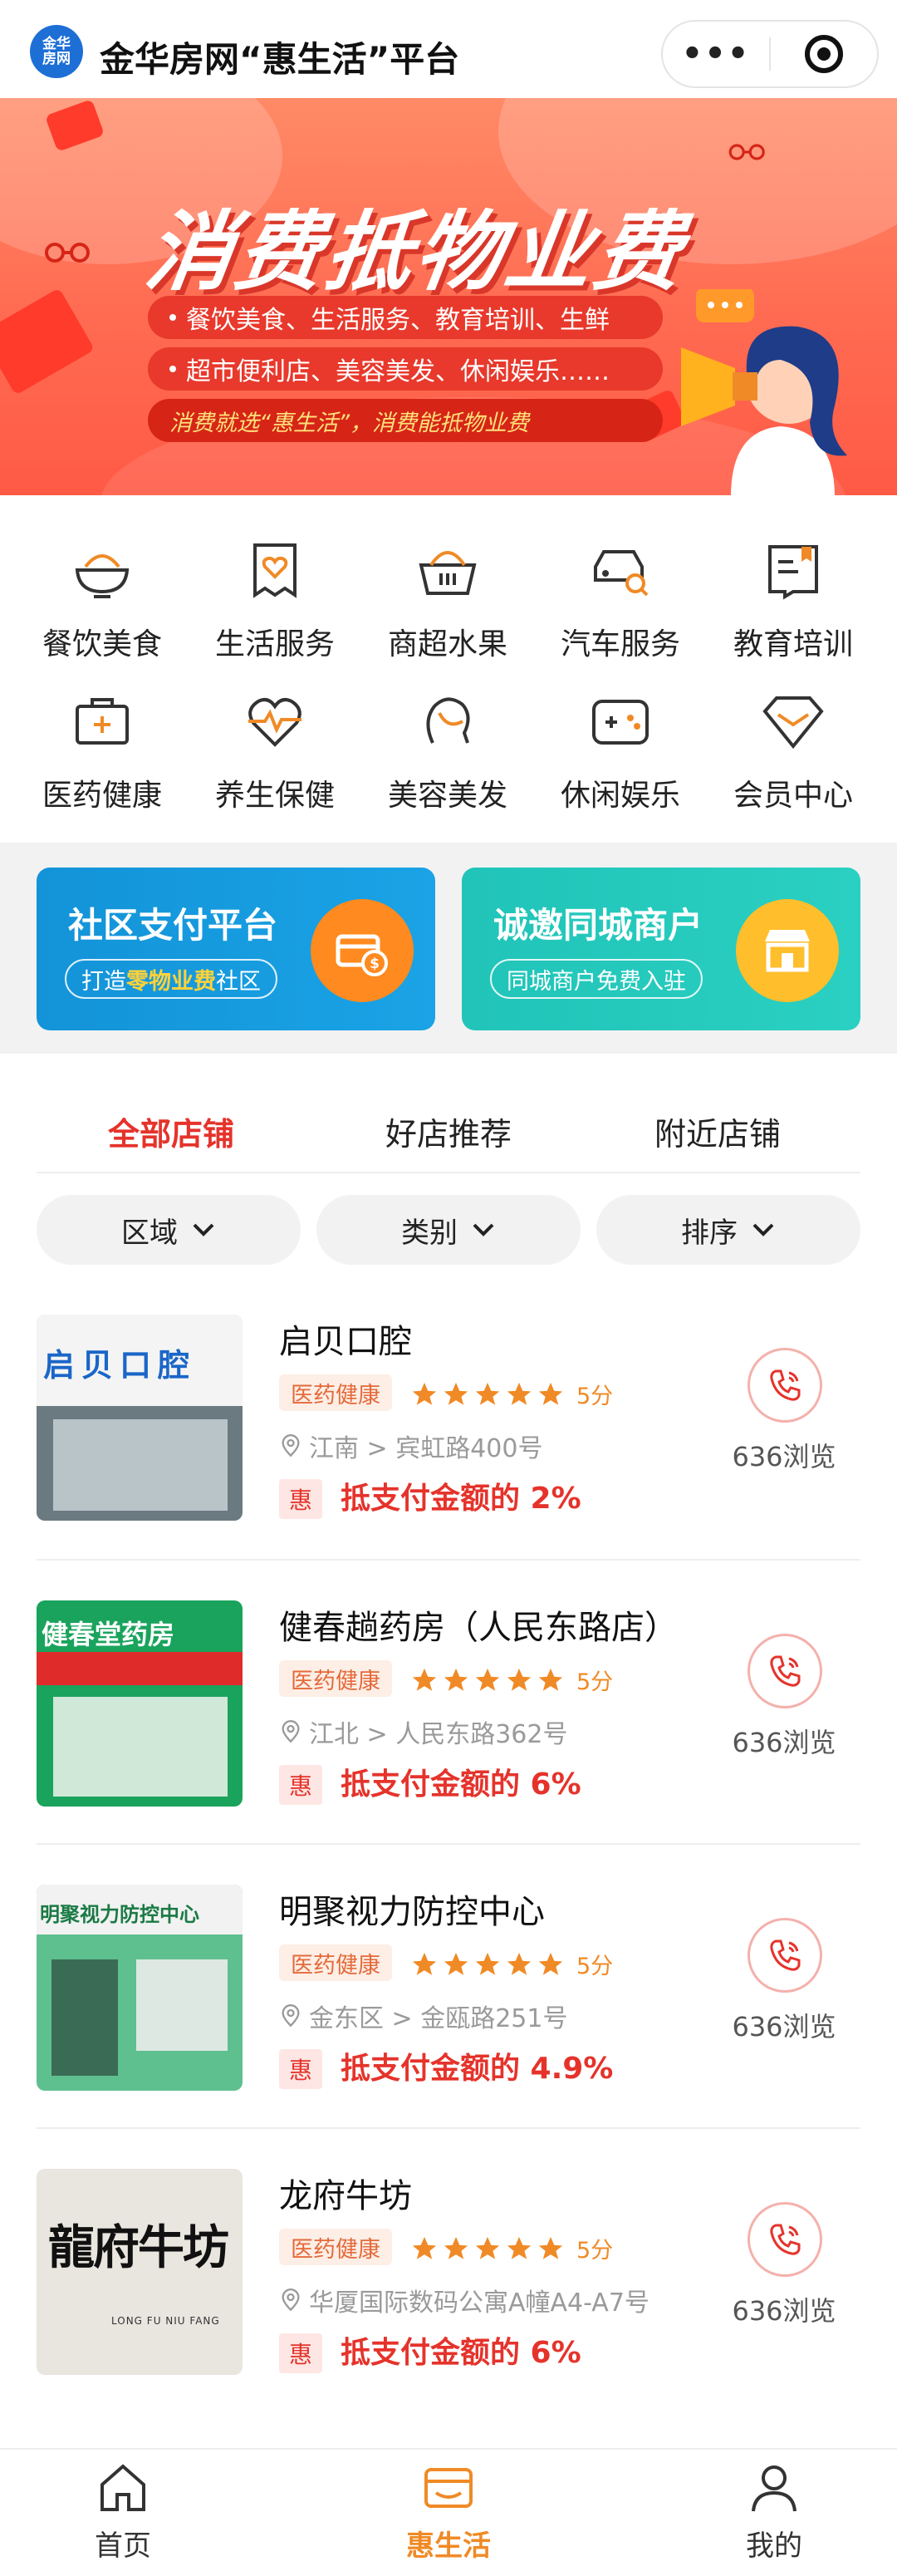 Image resolution: width=897 pixels, height=2576 pixels. I want to click on category-label: 商超水果, so click(447, 644).